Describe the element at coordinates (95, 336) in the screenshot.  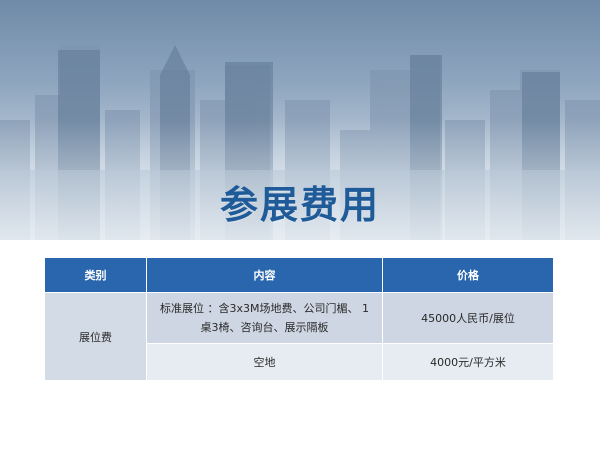
I see `category-cell: 展位费` at that location.